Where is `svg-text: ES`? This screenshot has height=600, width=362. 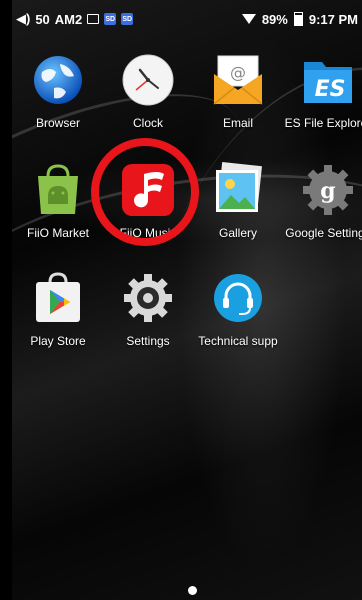
svg-text: ES is located at coordinates (330, 89).